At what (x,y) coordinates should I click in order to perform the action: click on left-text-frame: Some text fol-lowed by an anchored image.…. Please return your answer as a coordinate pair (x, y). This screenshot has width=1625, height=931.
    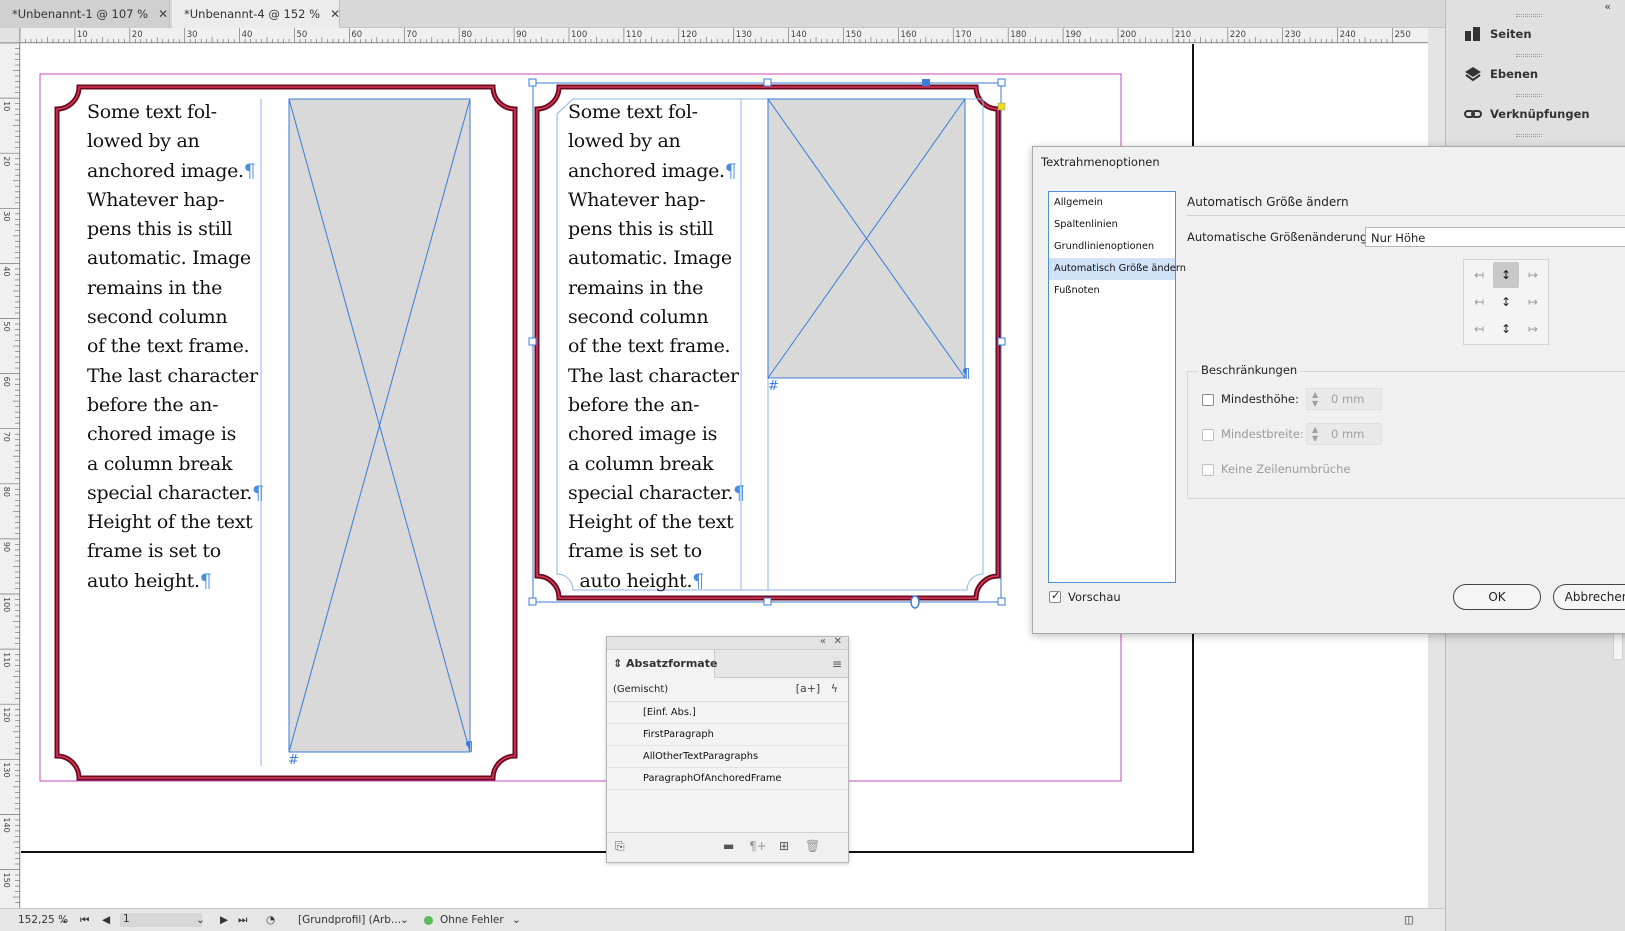
    Looking at the image, I should click on (175, 347).